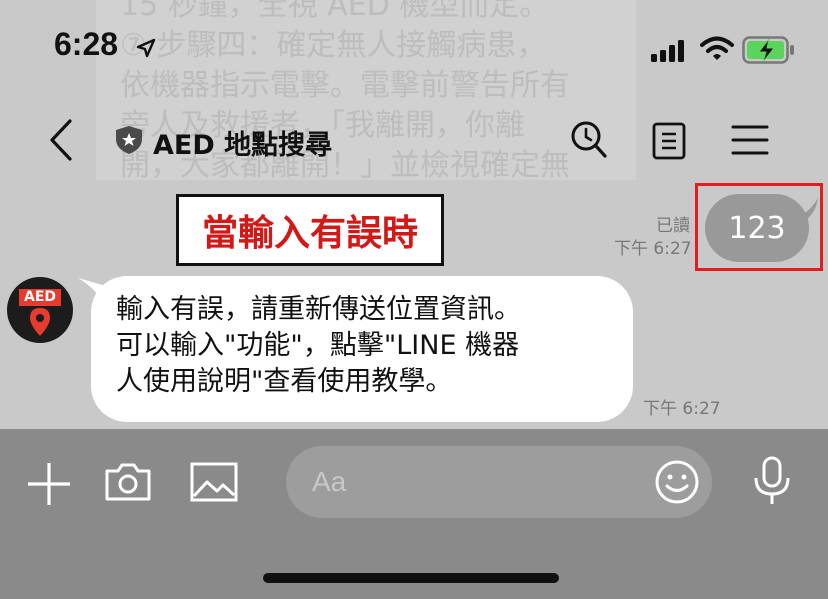 The image size is (828, 599). Describe the element at coordinates (682, 409) in the screenshot. I see `received-timestamp: 下午 6:27` at that location.